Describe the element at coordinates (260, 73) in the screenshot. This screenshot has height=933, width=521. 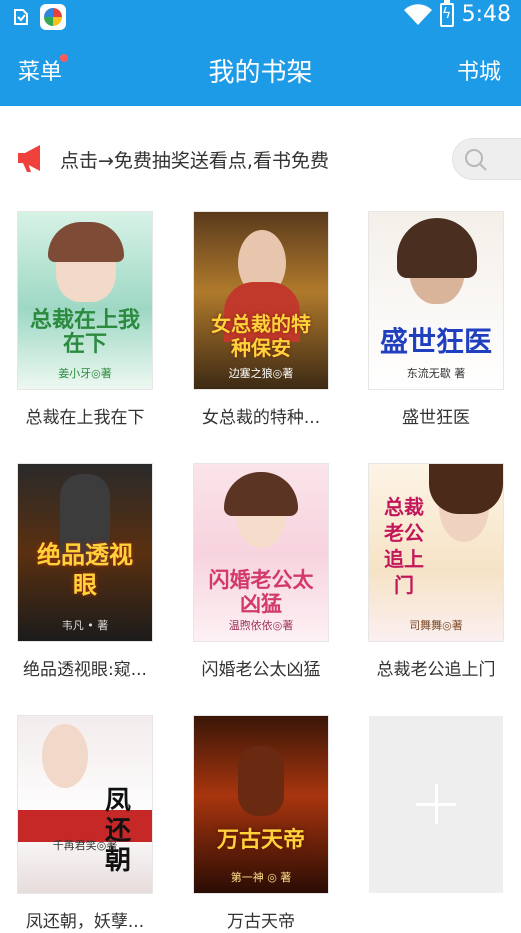
I see `page-title: 我的书架` at that location.